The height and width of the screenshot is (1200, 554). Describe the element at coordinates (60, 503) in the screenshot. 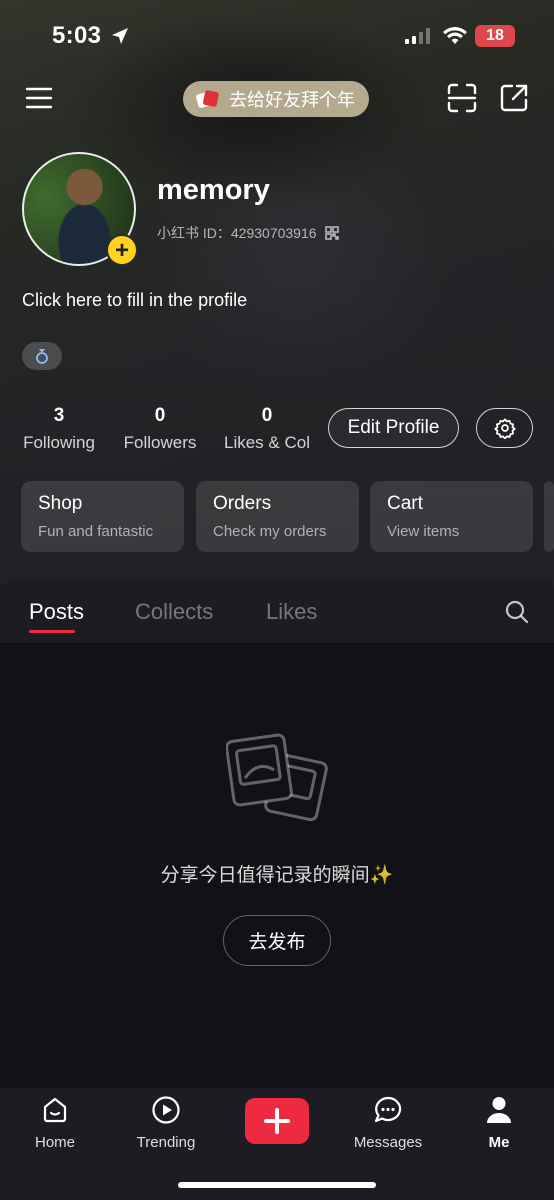

I see `shop-card-title: Shop` at that location.